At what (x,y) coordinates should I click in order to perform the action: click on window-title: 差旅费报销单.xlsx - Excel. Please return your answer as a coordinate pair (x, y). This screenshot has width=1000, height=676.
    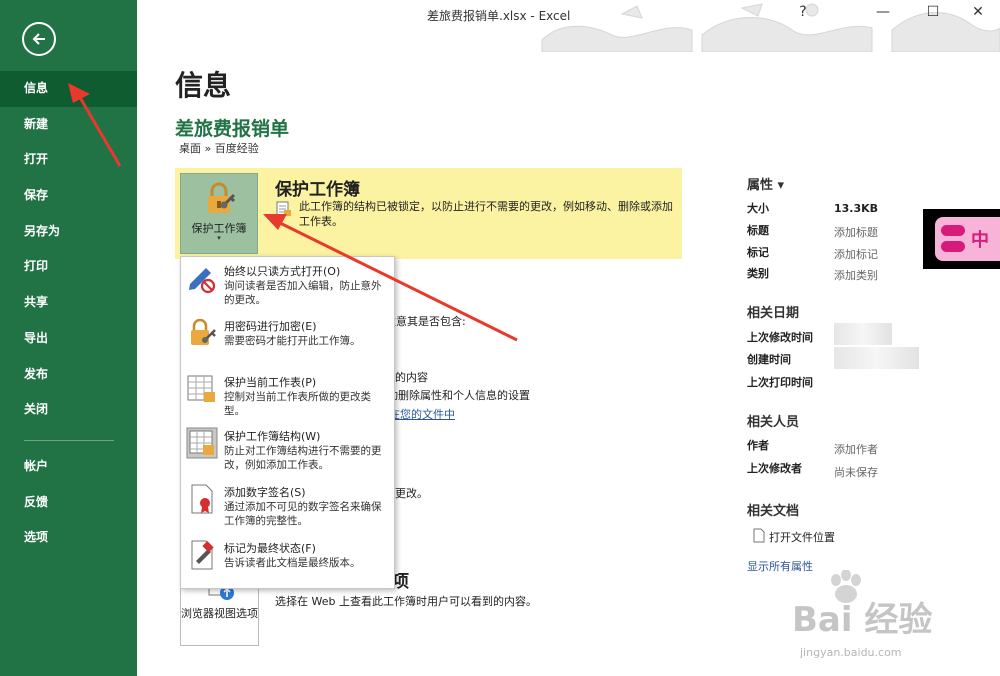
    Looking at the image, I should click on (499, 16).